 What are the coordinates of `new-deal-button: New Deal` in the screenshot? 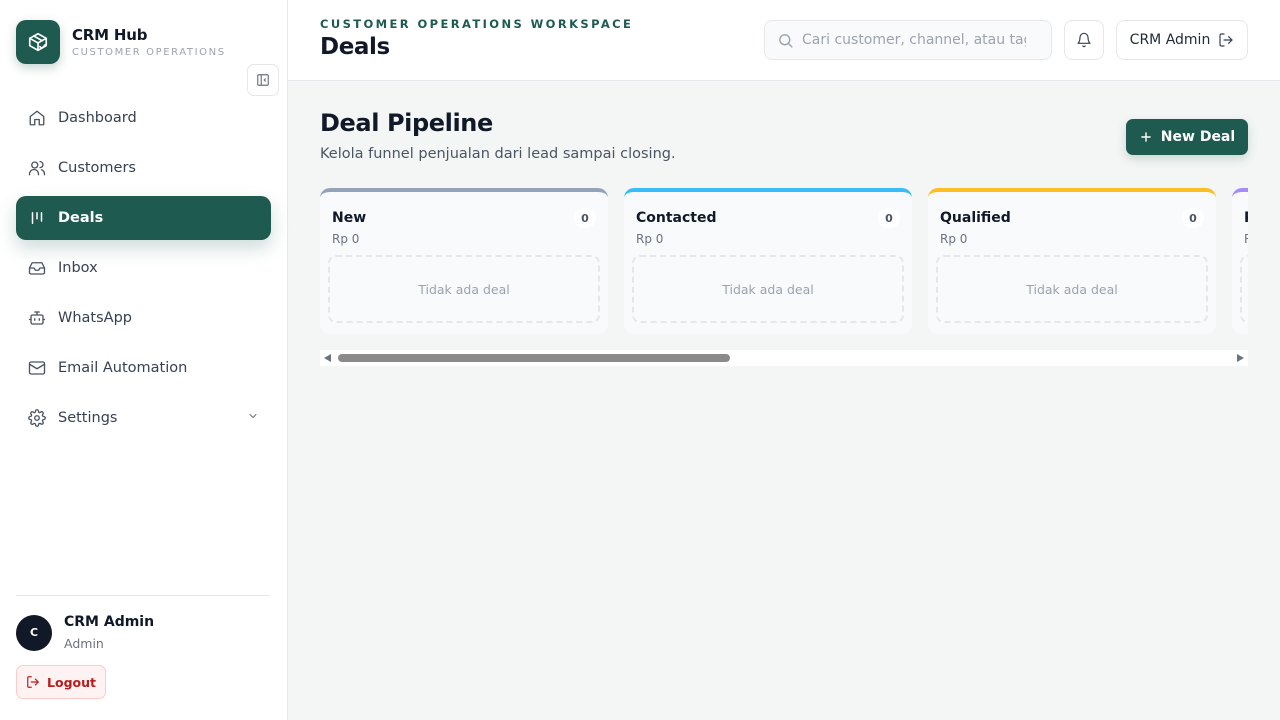 It's located at (1187, 137).